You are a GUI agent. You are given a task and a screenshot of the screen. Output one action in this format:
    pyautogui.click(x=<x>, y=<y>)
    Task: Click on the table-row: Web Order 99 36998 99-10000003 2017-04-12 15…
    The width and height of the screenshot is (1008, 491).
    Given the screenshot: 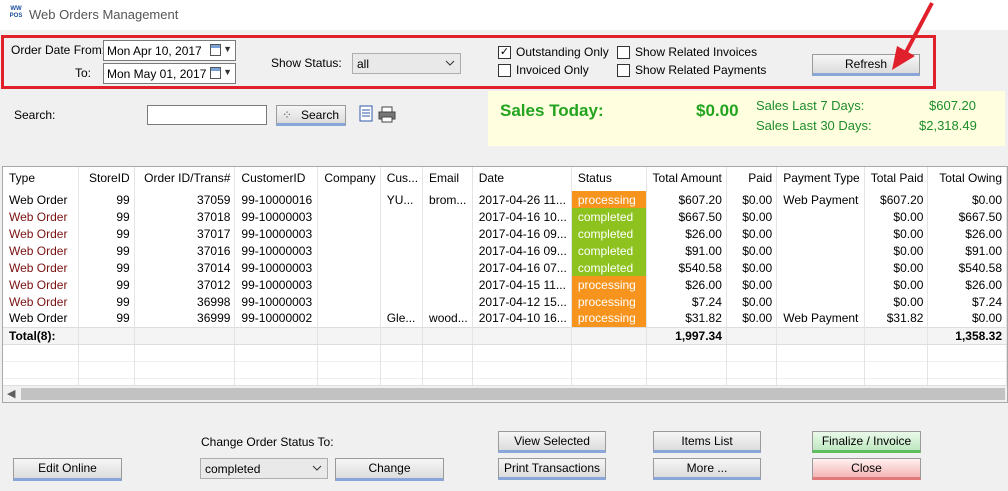 What is the action you would take?
    pyautogui.click(x=505, y=301)
    